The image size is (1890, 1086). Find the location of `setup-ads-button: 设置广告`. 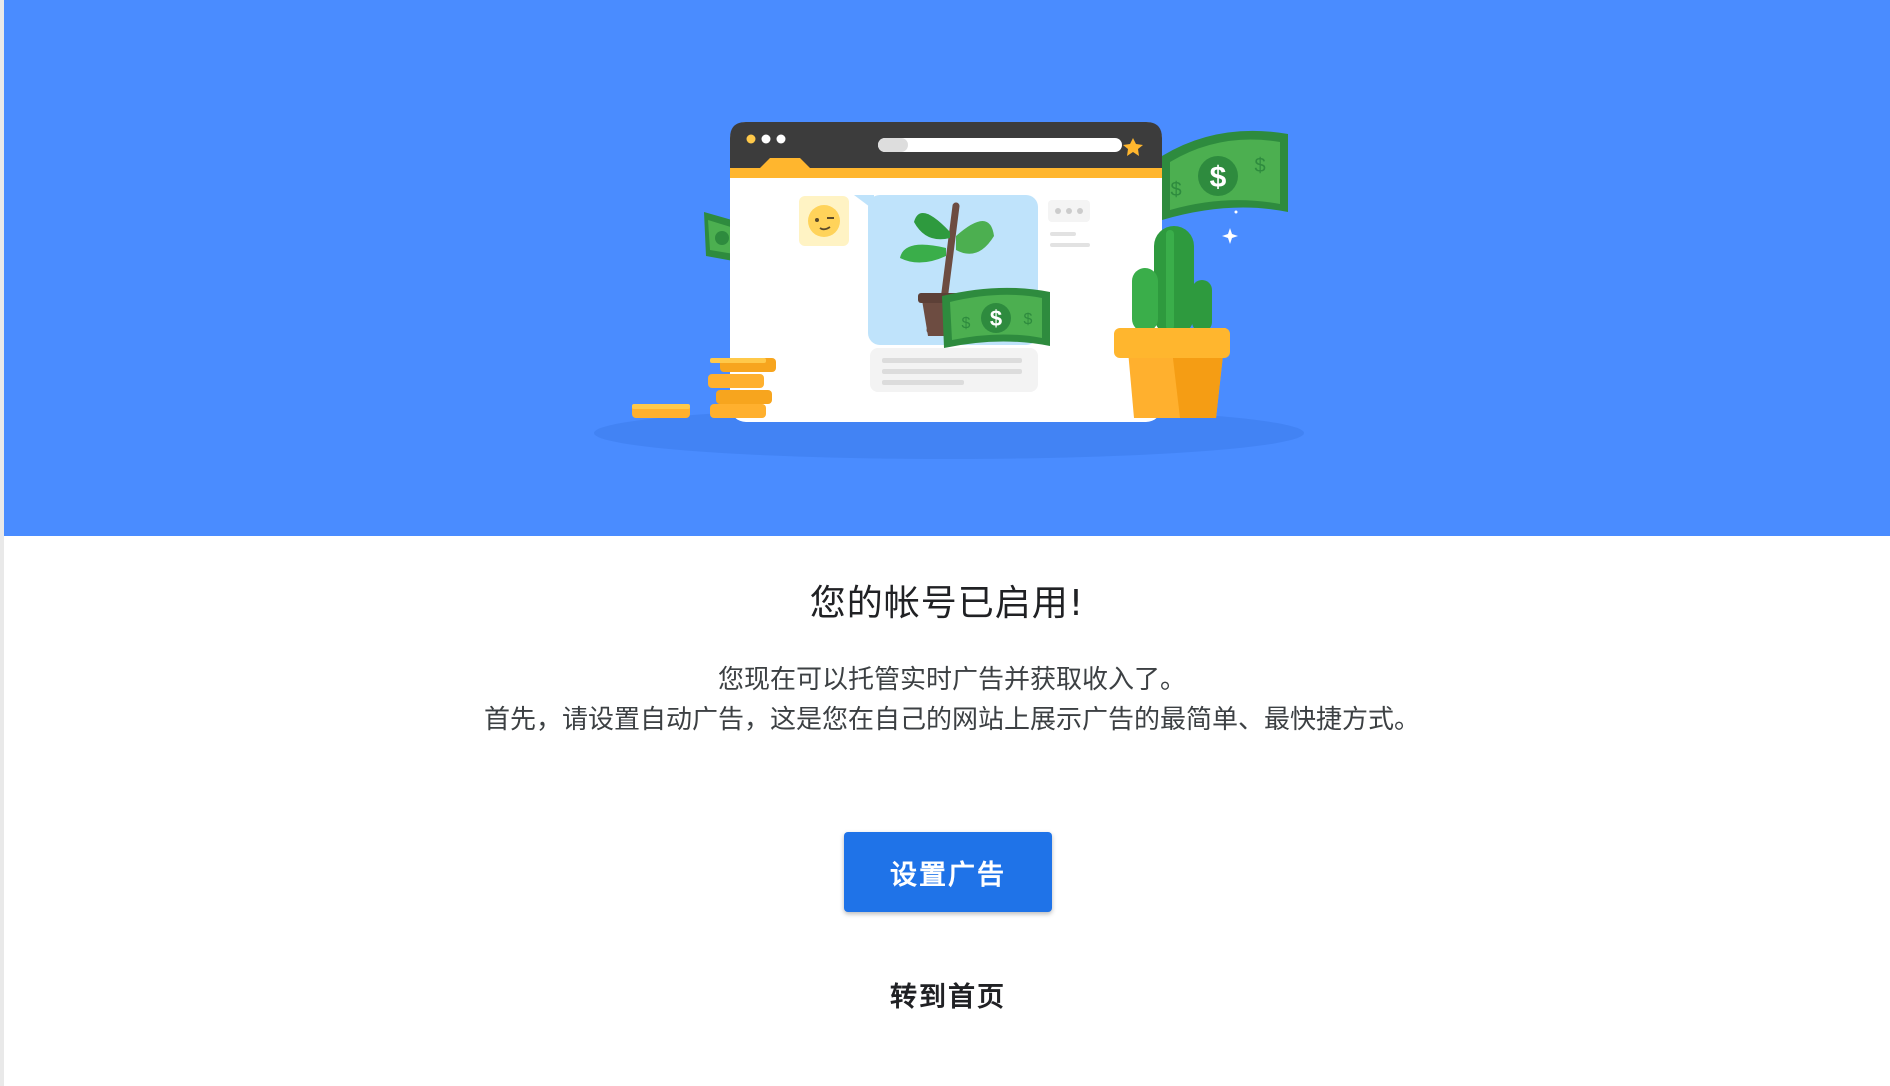

setup-ads-button: 设置广告 is located at coordinates (948, 872).